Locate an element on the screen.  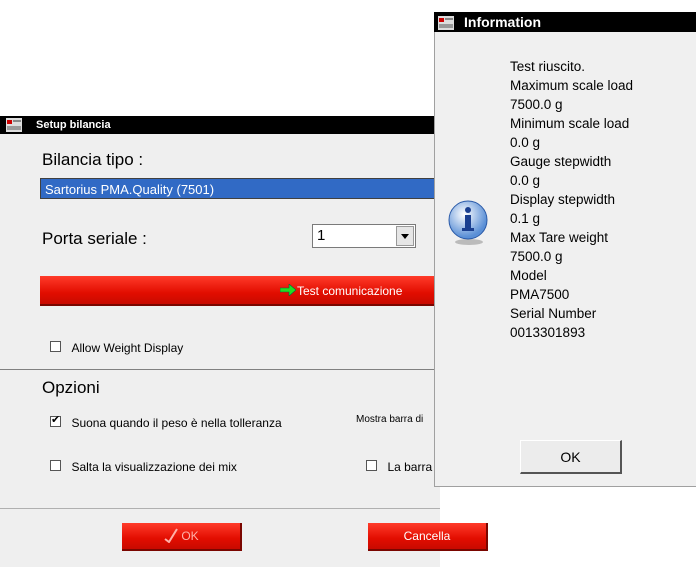
chevron-down-icon is located at coordinates (405, 236).